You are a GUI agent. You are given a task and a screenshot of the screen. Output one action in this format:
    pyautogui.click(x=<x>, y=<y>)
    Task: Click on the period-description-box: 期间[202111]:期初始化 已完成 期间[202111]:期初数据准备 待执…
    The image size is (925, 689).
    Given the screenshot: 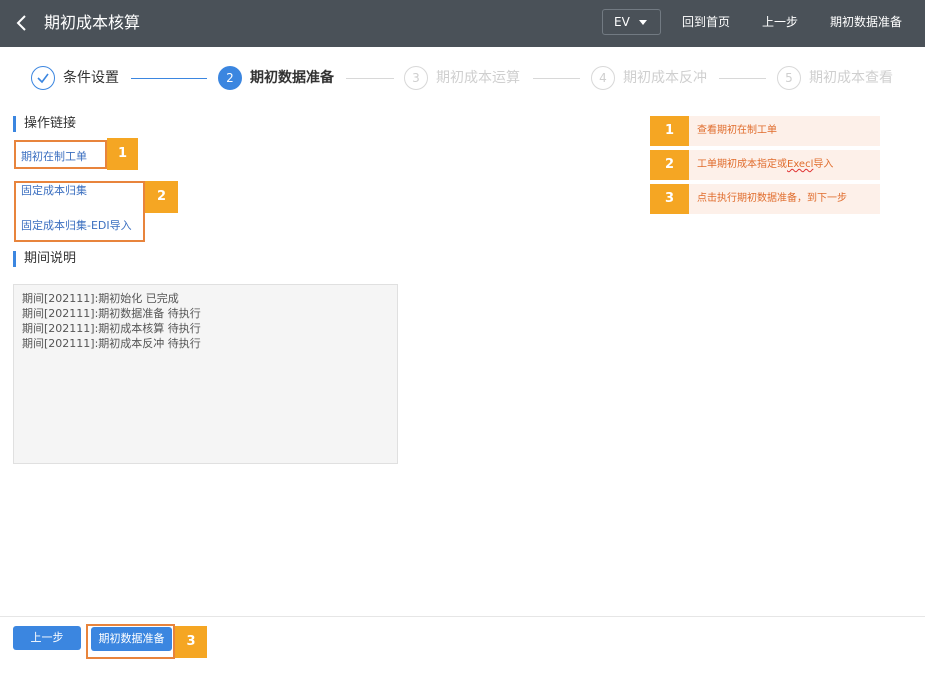 What is the action you would take?
    pyautogui.click(x=205, y=374)
    